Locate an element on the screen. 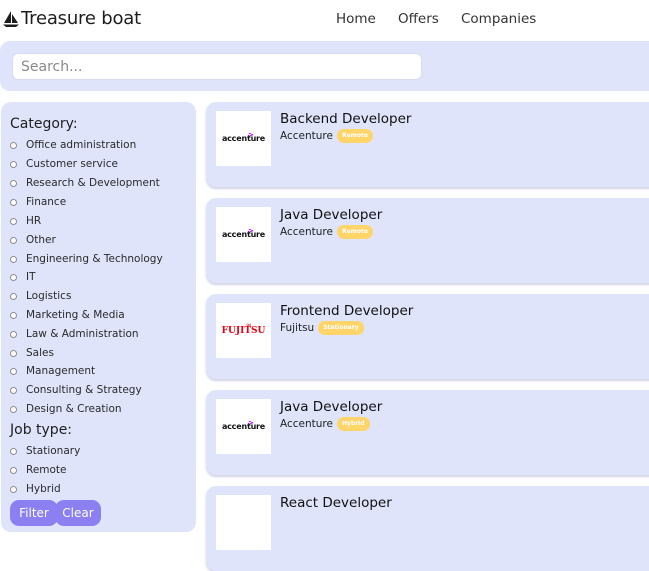 Image resolution: width=649 pixels, height=571 pixels. company-name: Fujitsu is located at coordinates (297, 328).